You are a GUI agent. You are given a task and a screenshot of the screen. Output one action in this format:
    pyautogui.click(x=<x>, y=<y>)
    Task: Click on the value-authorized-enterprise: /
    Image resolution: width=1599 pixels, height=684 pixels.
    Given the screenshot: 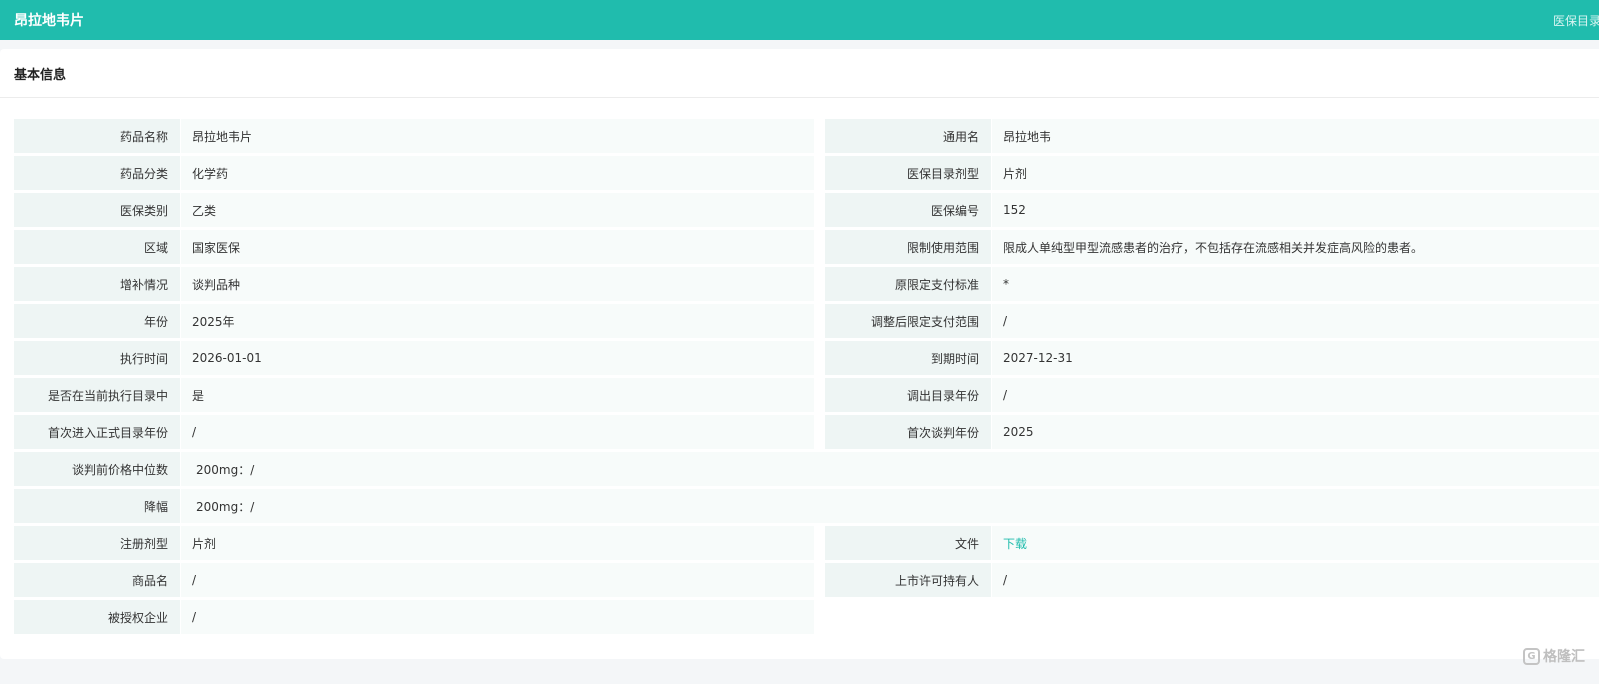 What is the action you would take?
    pyautogui.click(x=497, y=617)
    